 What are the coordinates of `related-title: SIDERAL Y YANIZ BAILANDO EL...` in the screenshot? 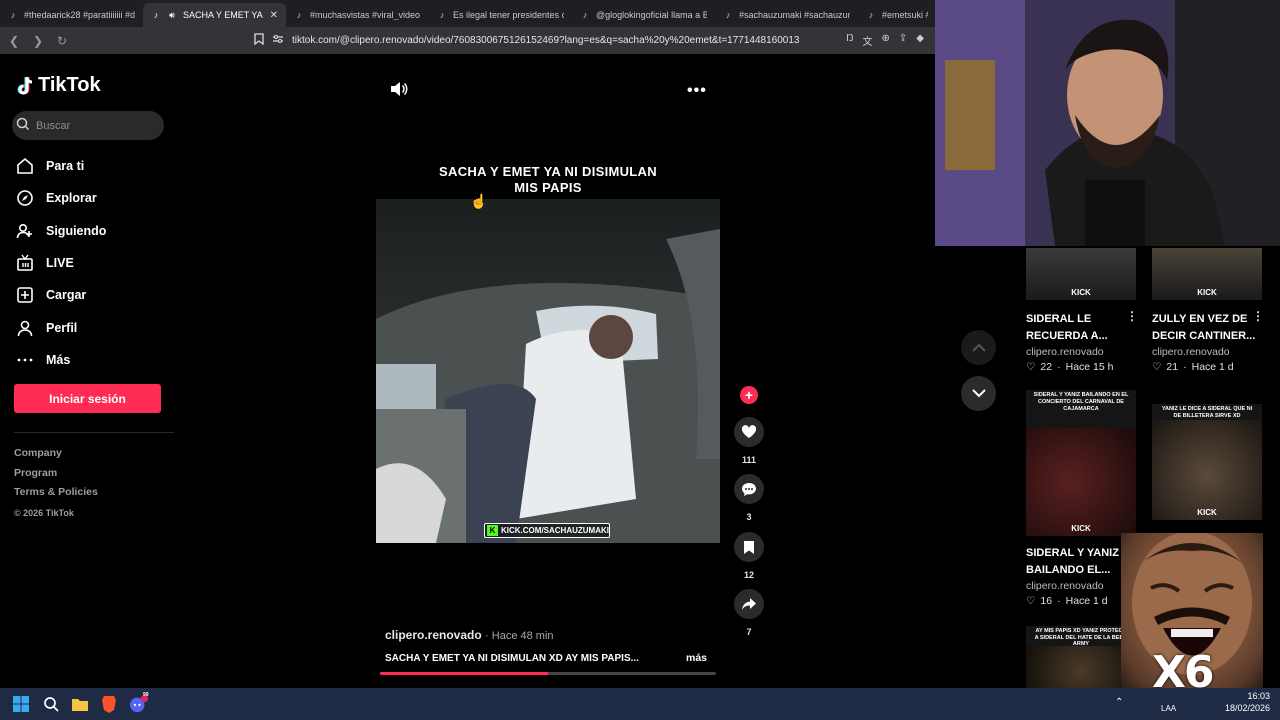 It's located at (1076, 561).